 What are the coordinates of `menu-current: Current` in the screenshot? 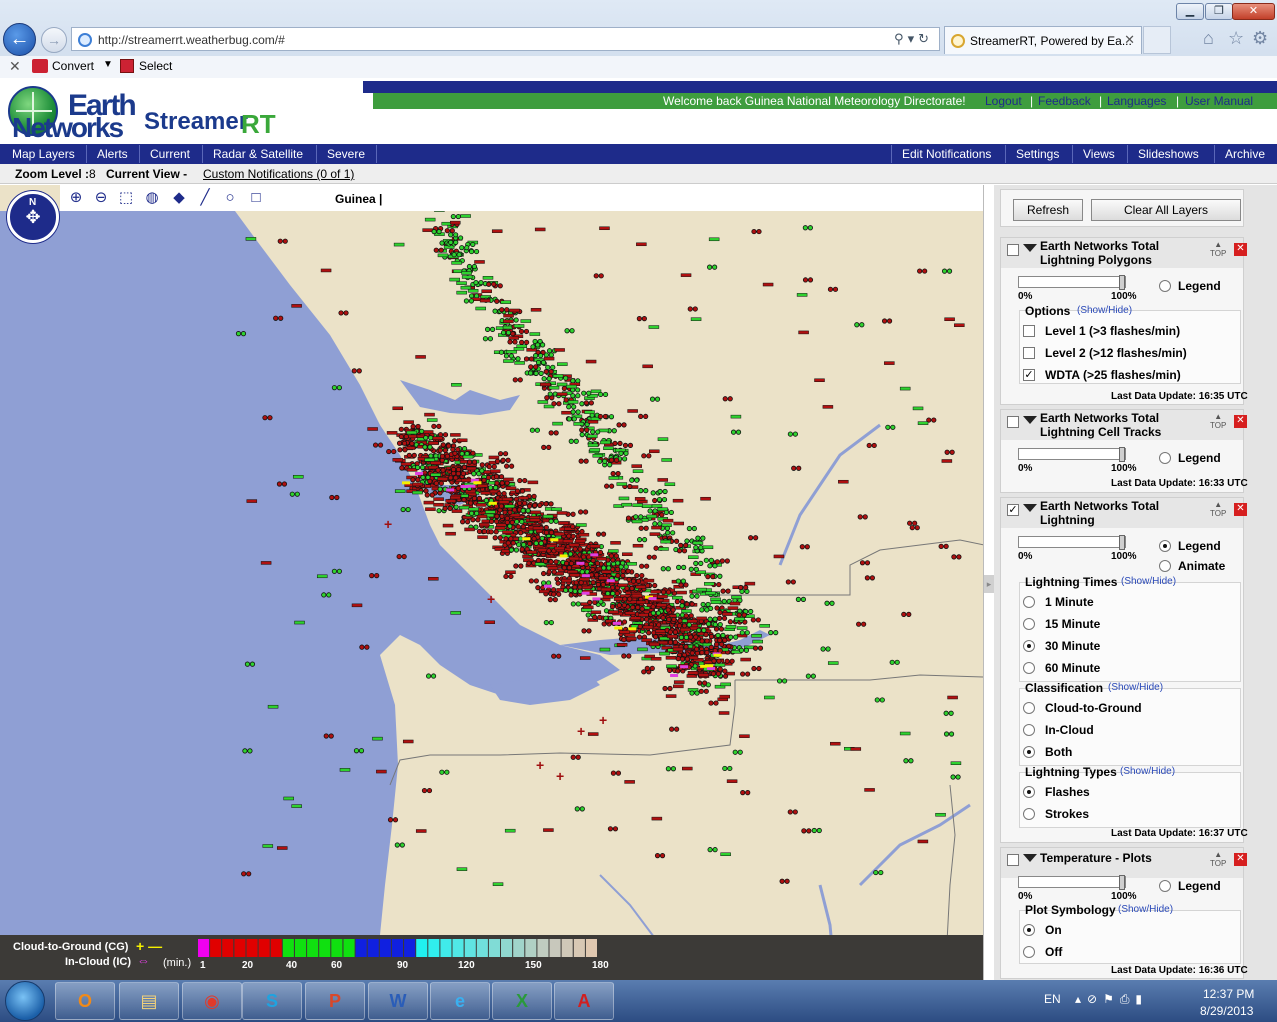 It's located at (170, 154).